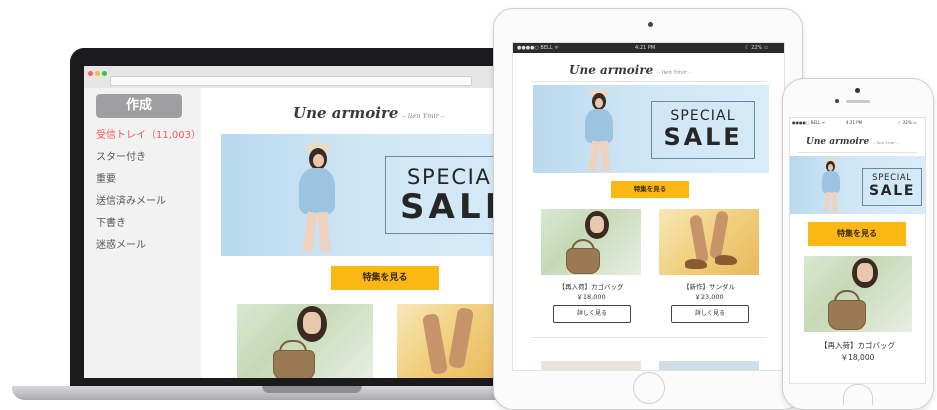 Image resolution: width=937 pixels, height=410 pixels. Describe the element at coordinates (709, 287) in the screenshot. I see `product-name-sandal: 【新作】サンダル` at that location.